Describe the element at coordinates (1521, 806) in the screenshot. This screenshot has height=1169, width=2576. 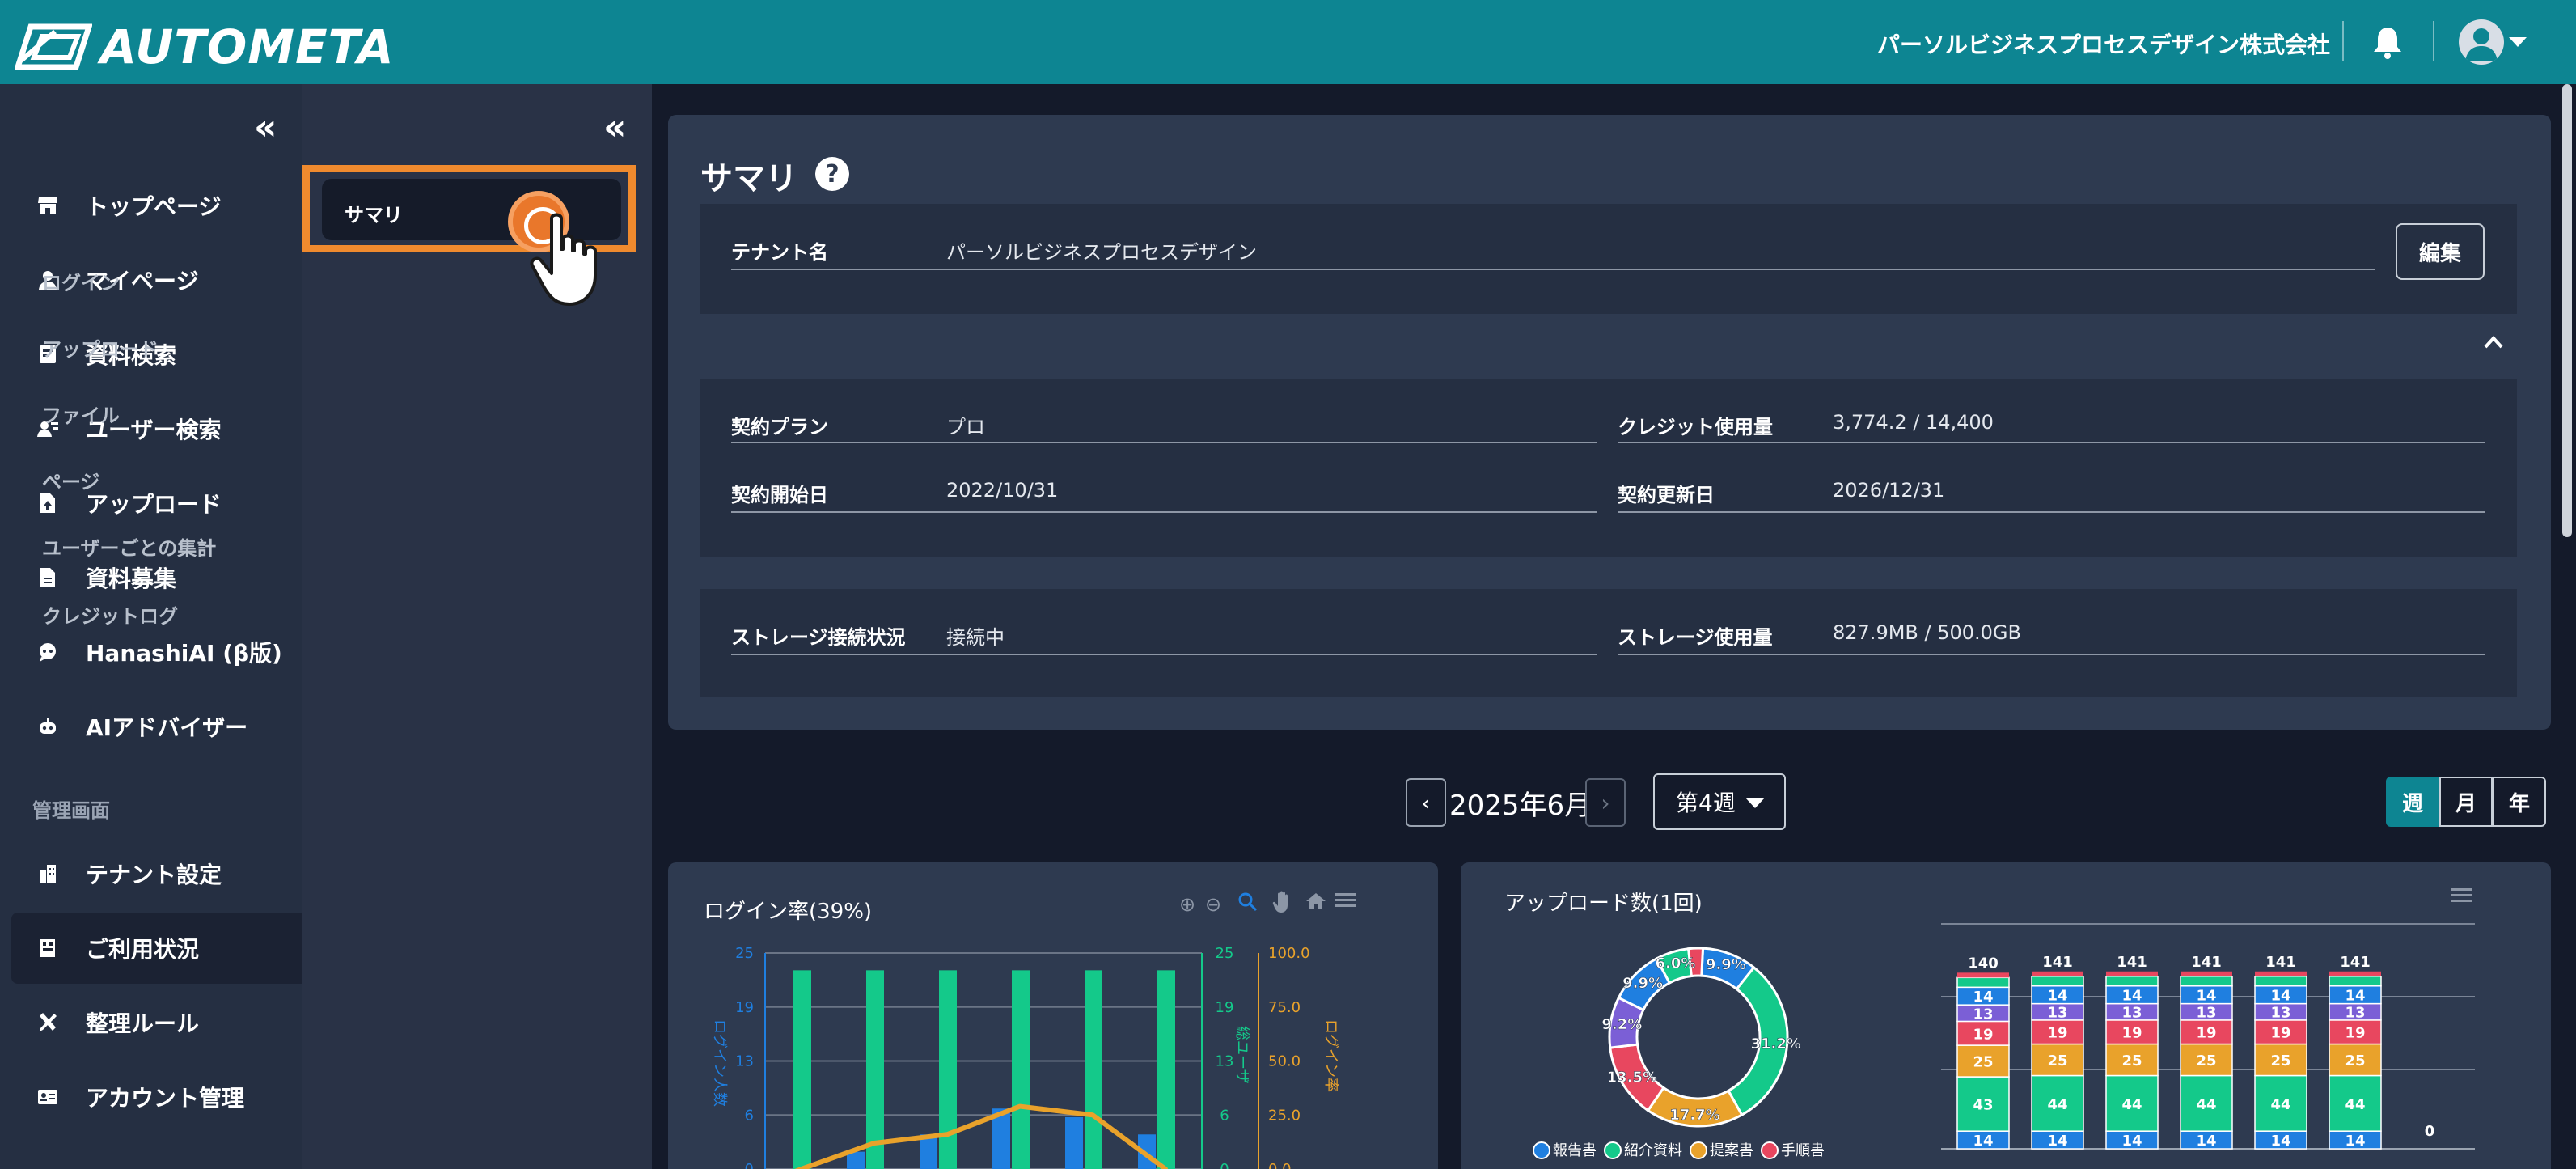
I see `period-label: 2025年6月` at that location.